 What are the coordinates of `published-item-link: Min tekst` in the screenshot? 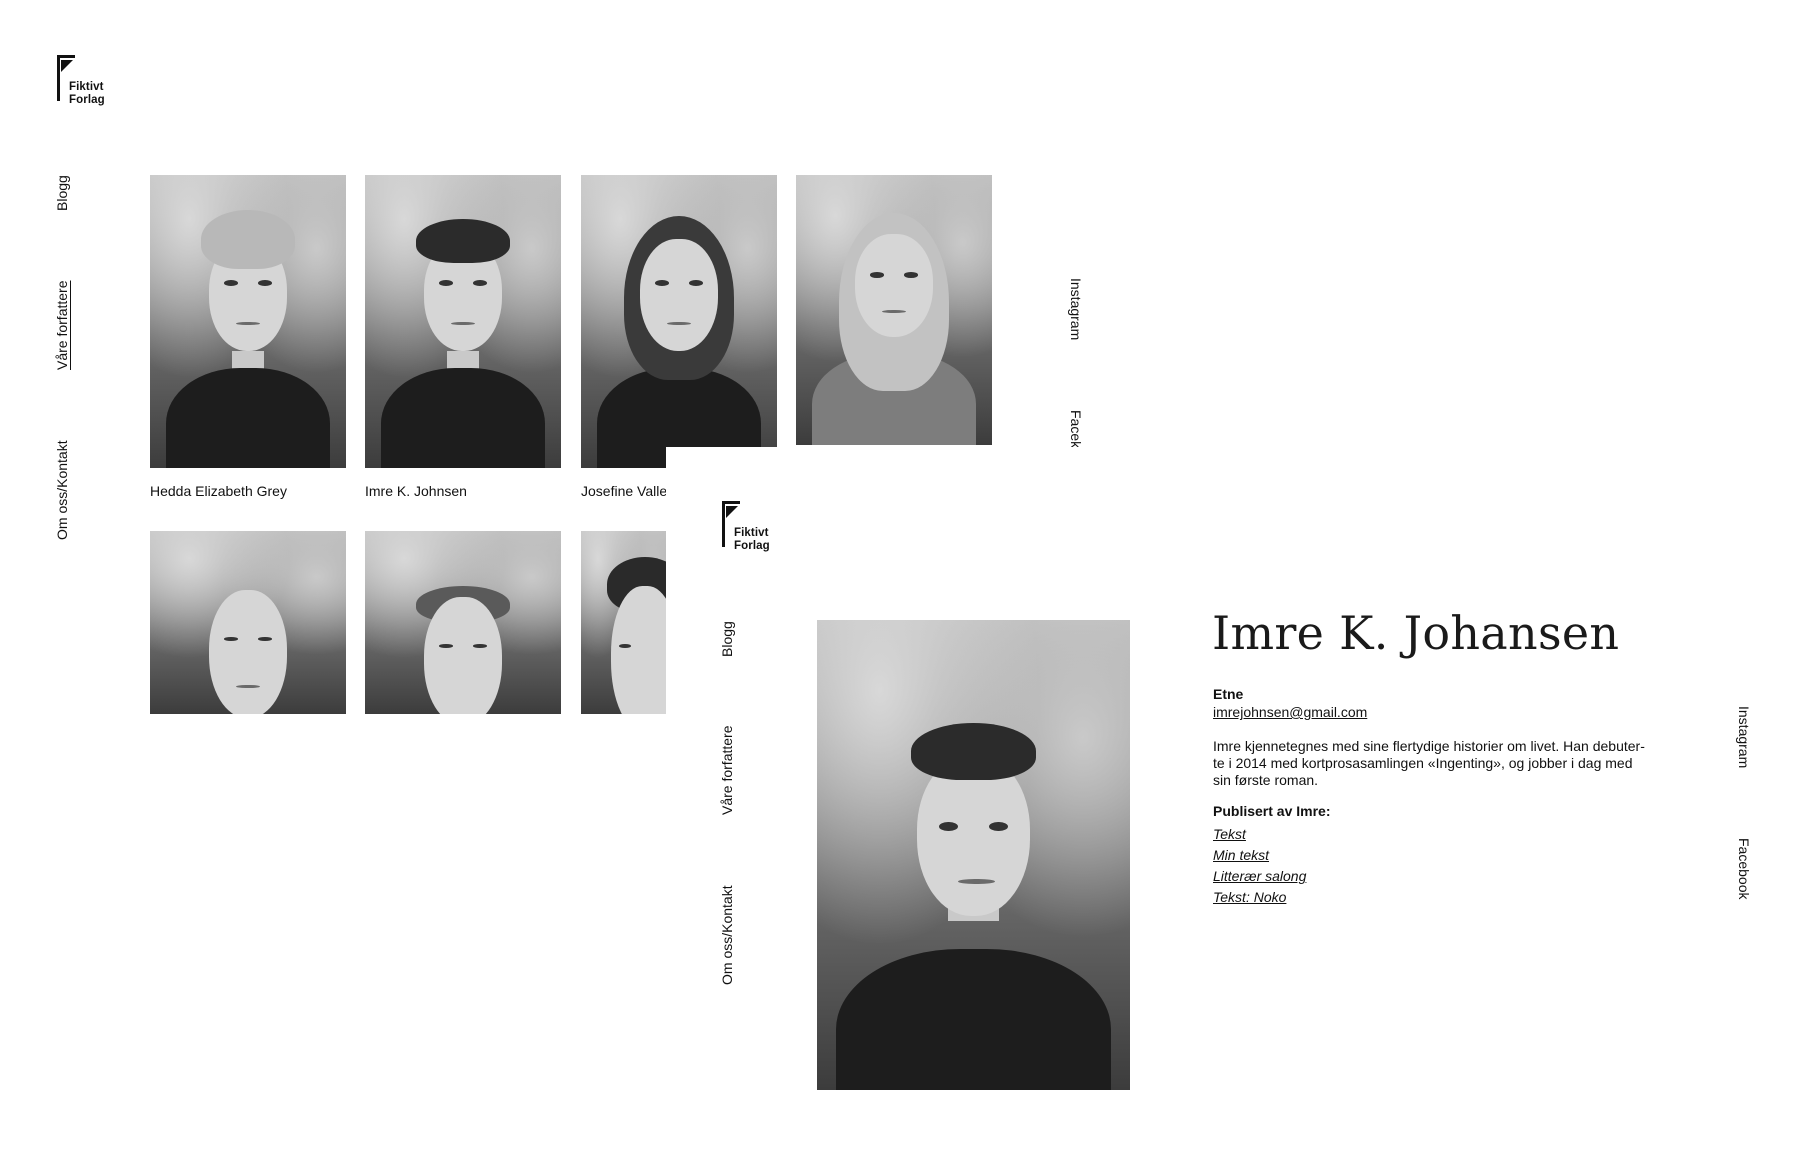 It's located at (1259, 855).